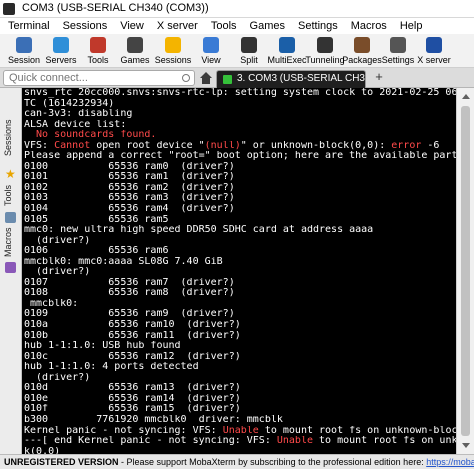 The image size is (474, 469). Describe the element at coordinates (267, 26) in the screenshot. I see `menu-games: Games` at that location.